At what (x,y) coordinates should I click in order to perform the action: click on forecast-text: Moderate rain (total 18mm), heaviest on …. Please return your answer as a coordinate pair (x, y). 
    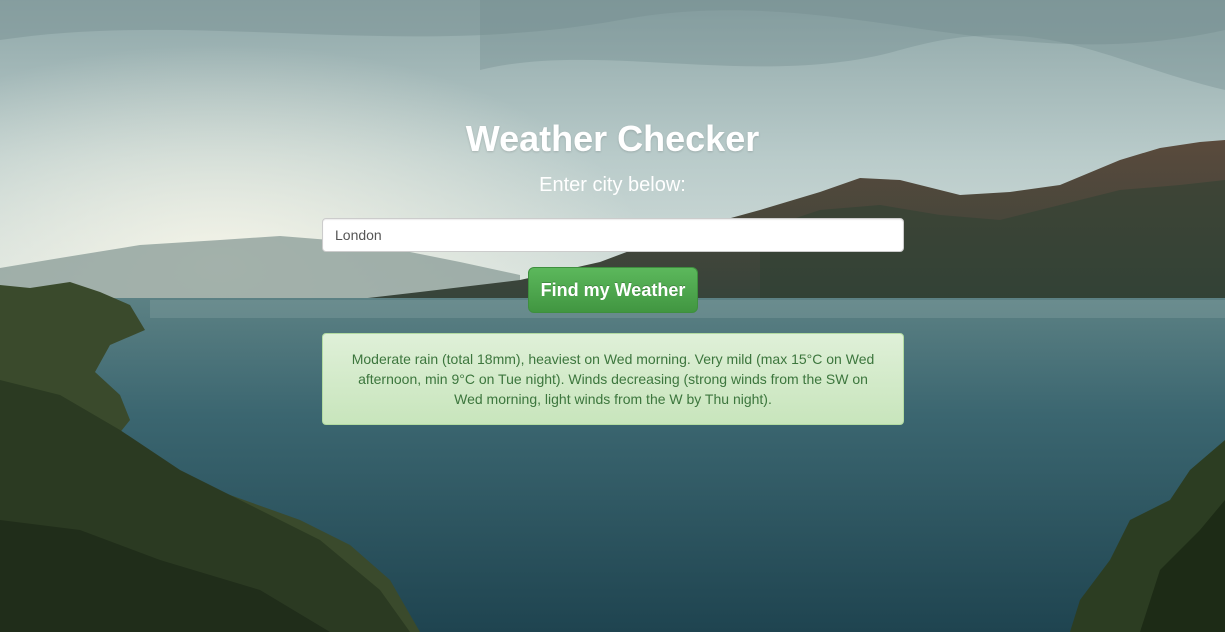
    Looking at the image, I should click on (613, 379).